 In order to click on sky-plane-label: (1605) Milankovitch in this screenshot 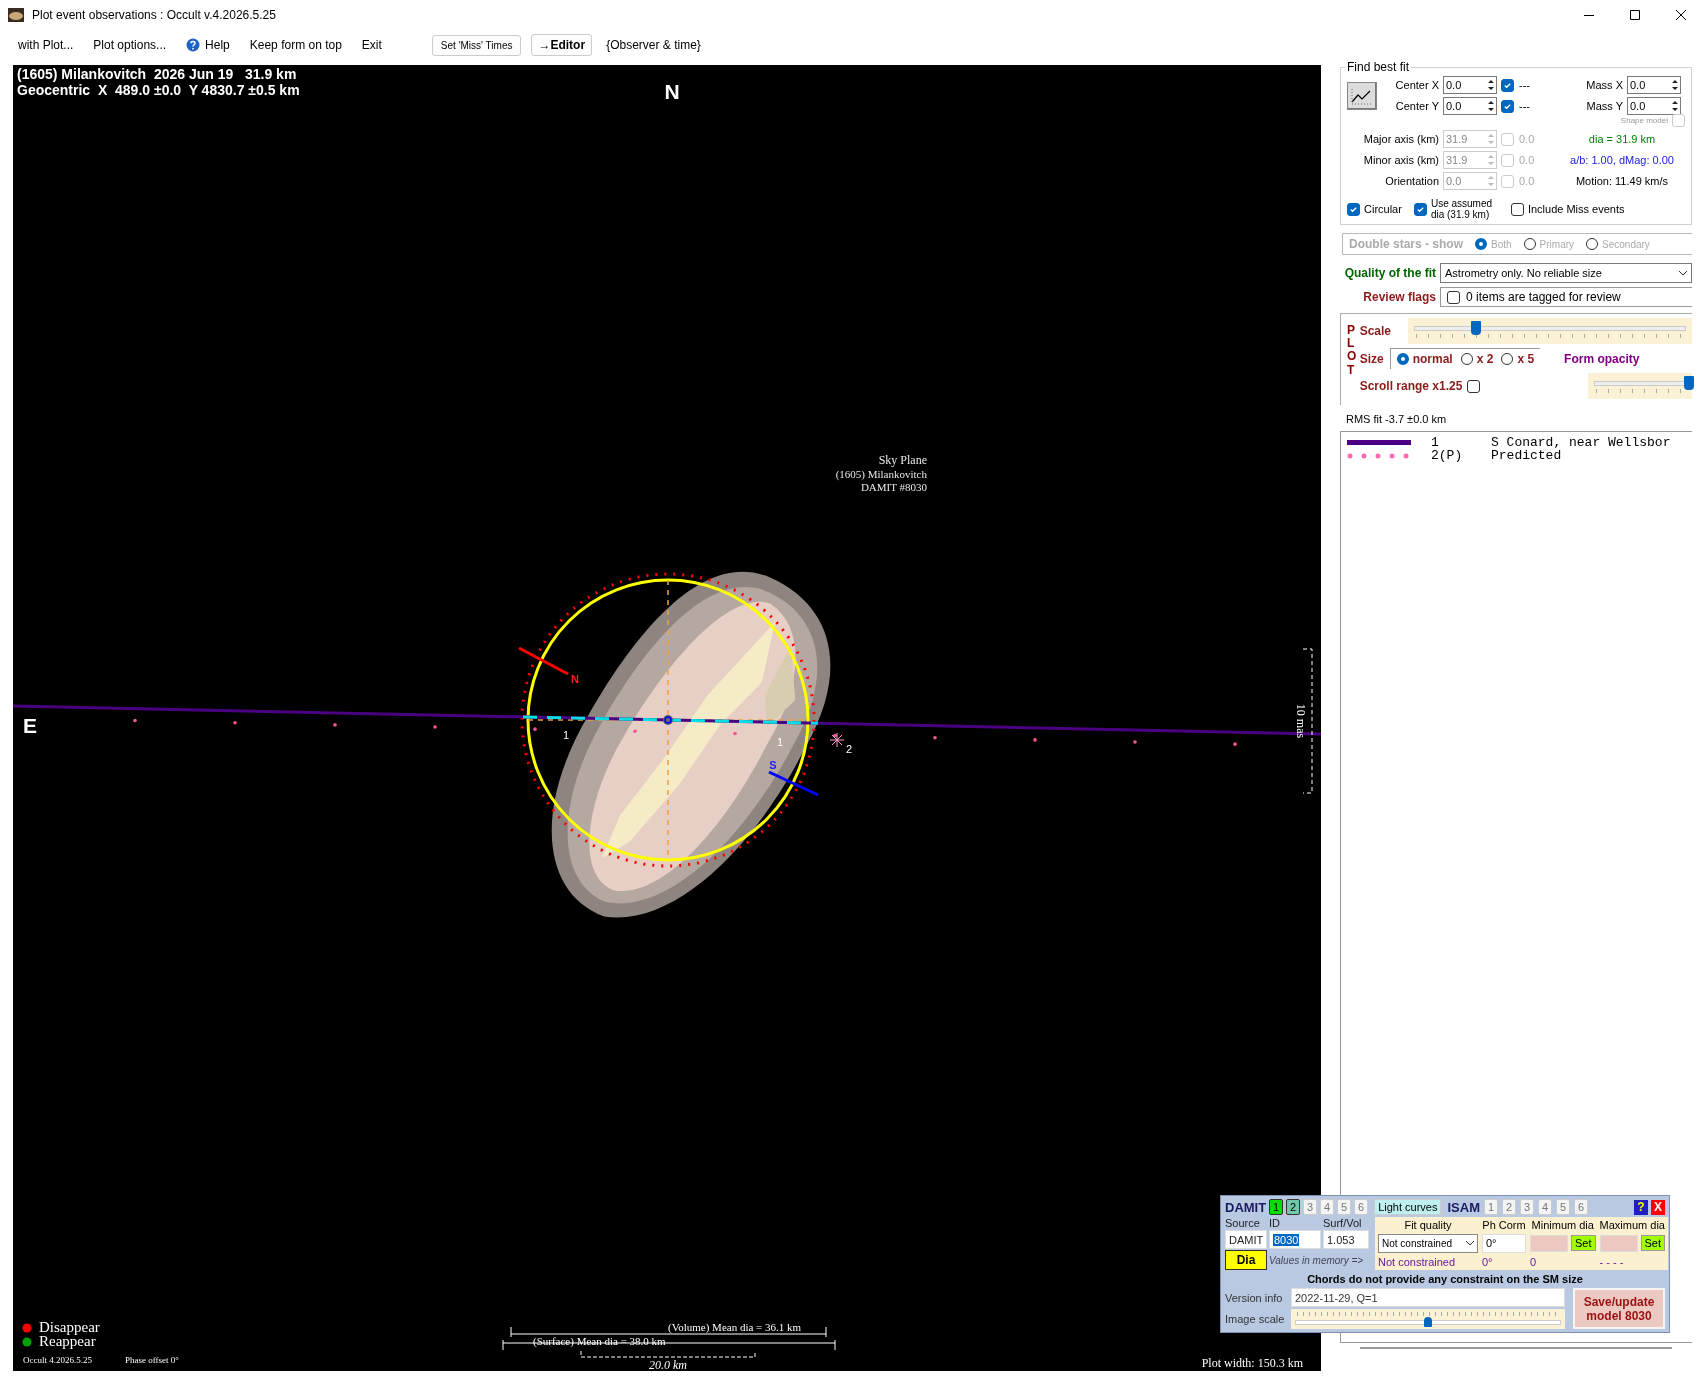, I will do `click(881, 474)`.